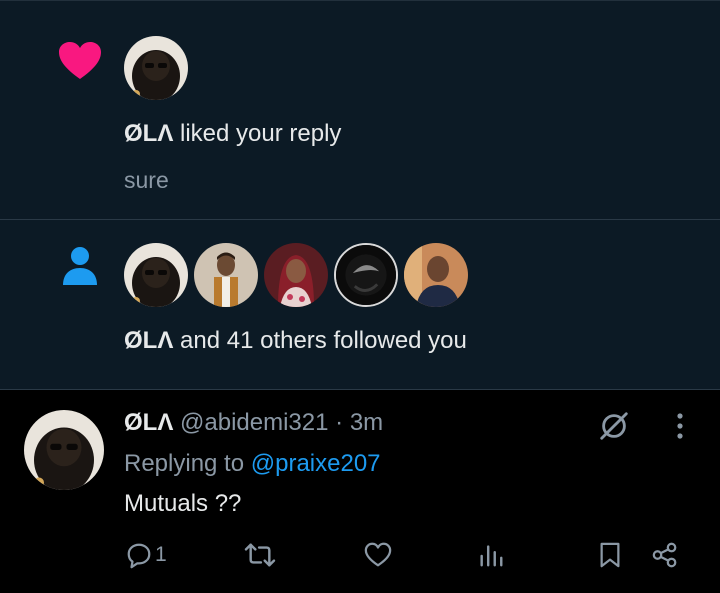  I want to click on replying-to-label: Replying to, so click(184, 463).